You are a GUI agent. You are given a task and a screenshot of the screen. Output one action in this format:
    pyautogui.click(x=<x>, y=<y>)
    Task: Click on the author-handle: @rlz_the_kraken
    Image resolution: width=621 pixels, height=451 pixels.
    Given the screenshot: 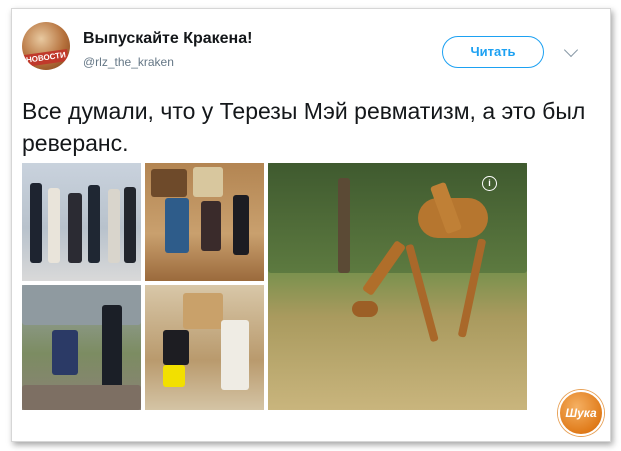 What is the action you would take?
    pyautogui.click(x=128, y=62)
    